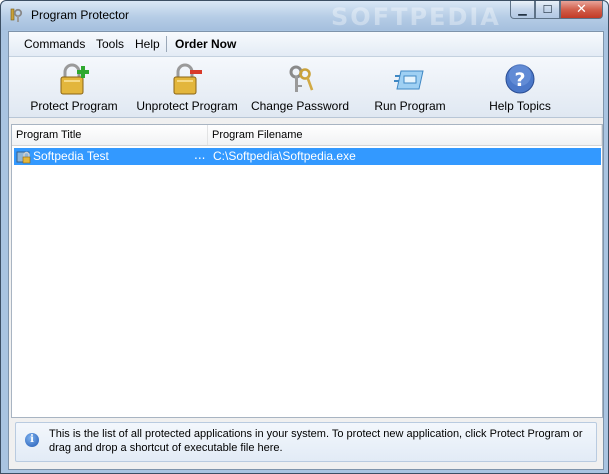 The width and height of the screenshot is (609, 474). Describe the element at coordinates (54, 44) in the screenshot. I see `menu-commands: Commands` at that location.